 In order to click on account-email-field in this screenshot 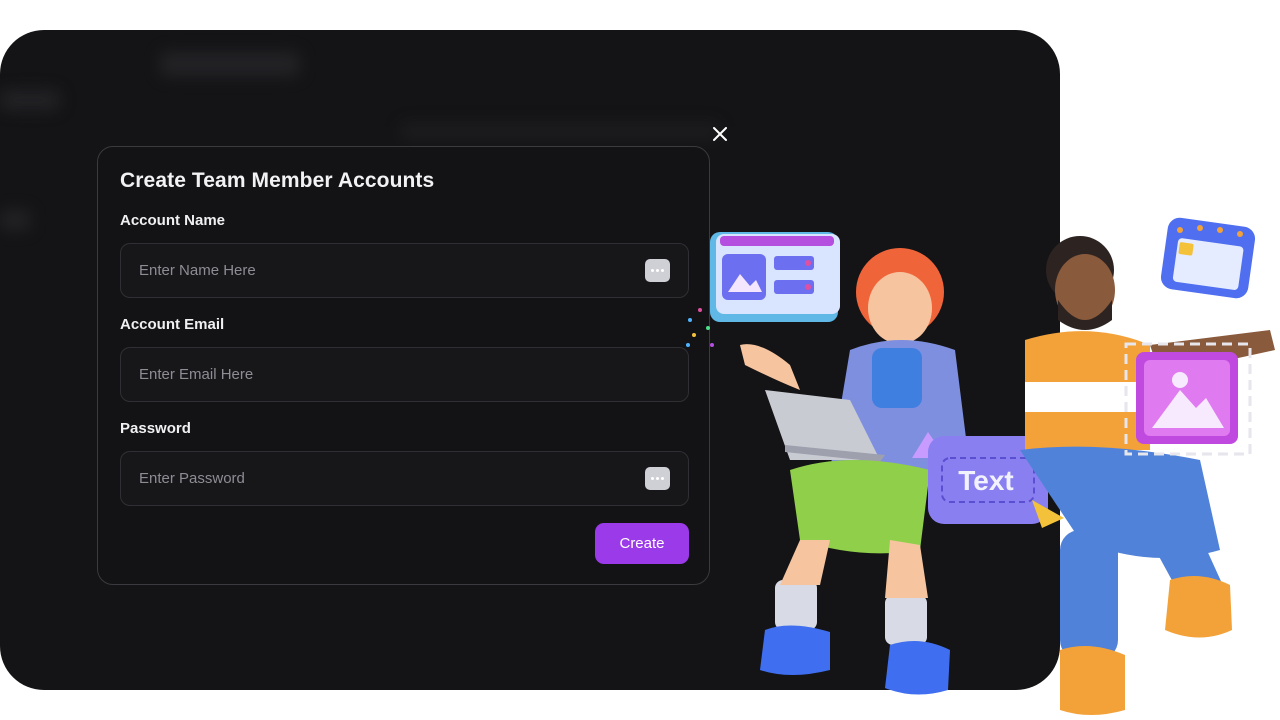, I will do `click(404, 374)`.